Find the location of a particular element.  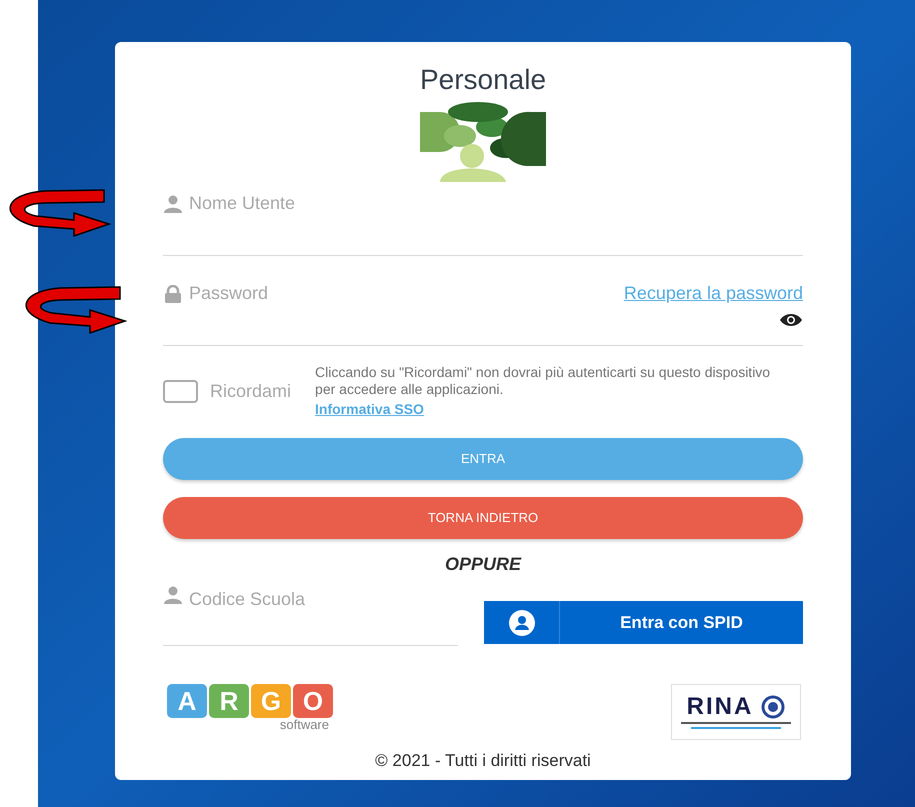

username-field: Nome Utente is located at coordinates (496, 203).